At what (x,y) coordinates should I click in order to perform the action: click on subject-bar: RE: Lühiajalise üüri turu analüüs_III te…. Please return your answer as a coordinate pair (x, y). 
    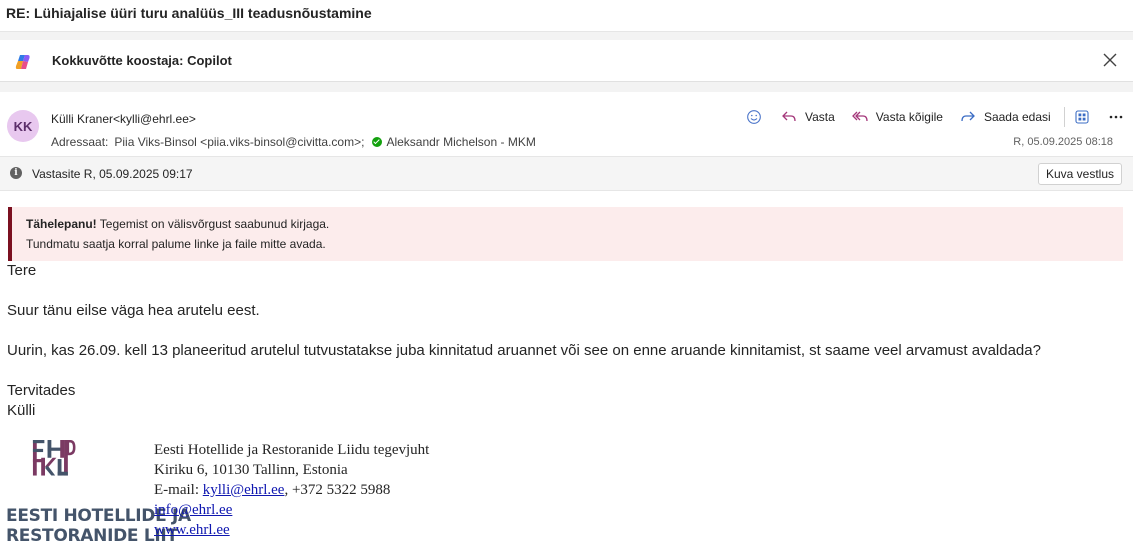
    Looking at the image, I should click on (566, 16).